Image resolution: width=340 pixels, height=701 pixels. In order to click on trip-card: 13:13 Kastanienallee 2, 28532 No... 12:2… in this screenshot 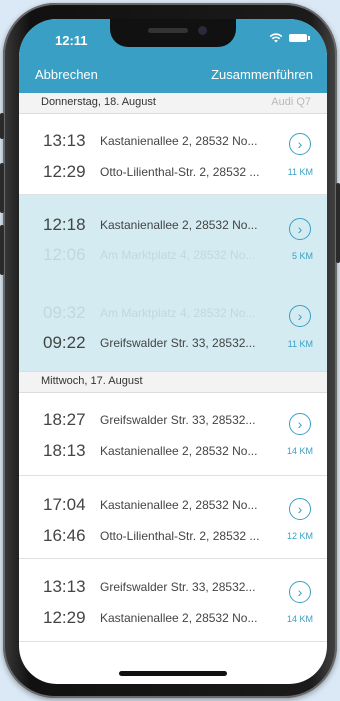, I will do `click(173, 154)`.